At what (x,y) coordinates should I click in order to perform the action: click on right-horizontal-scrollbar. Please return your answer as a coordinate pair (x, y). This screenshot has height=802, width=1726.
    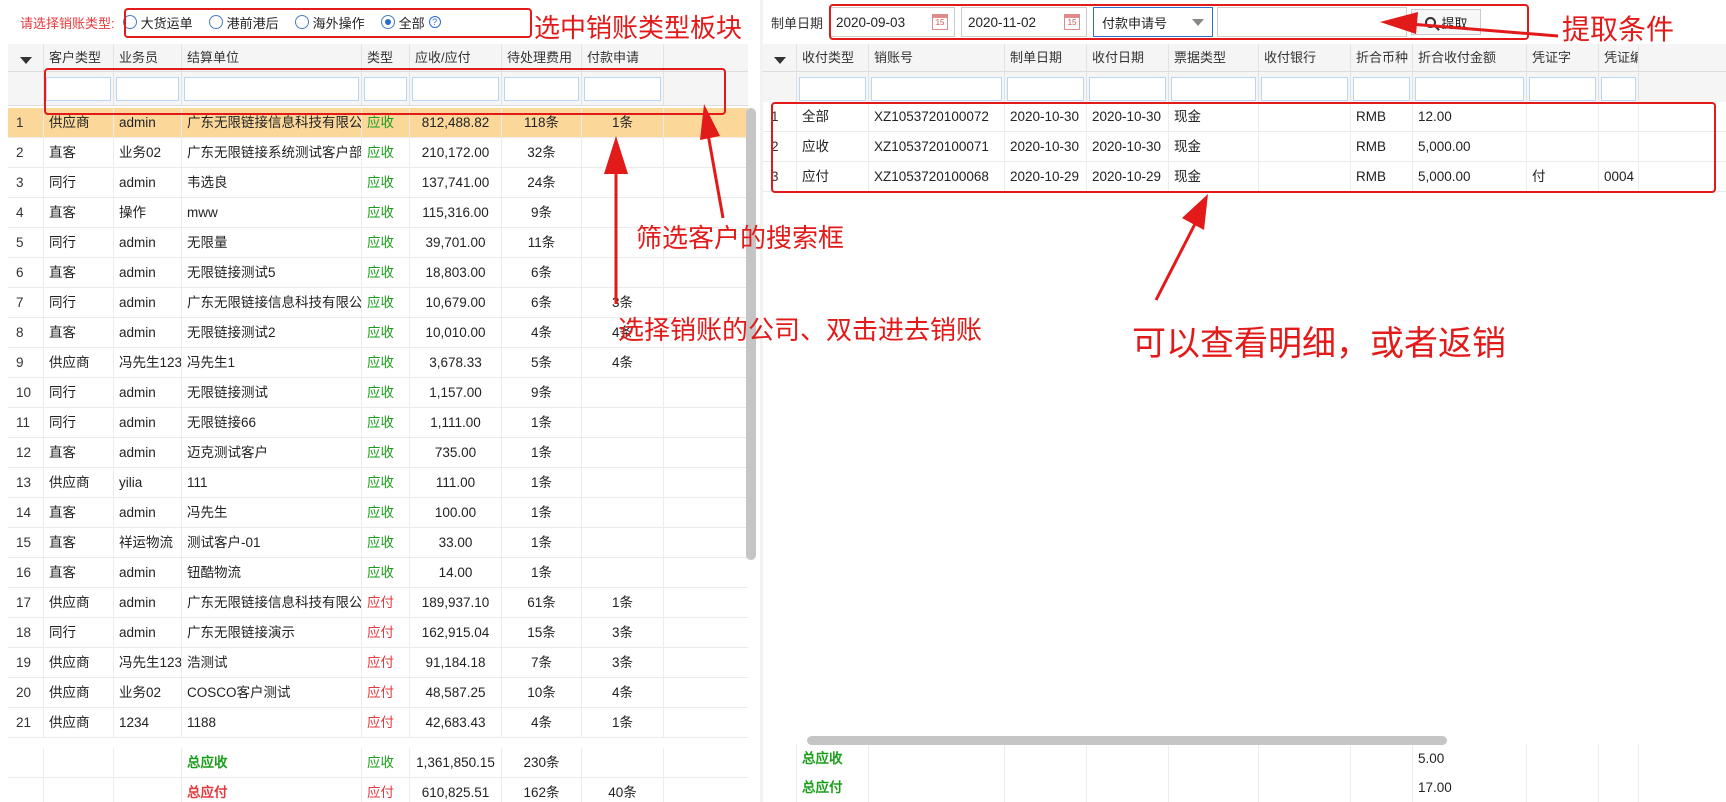
    Looking at the image, I should click on (1127, 740).